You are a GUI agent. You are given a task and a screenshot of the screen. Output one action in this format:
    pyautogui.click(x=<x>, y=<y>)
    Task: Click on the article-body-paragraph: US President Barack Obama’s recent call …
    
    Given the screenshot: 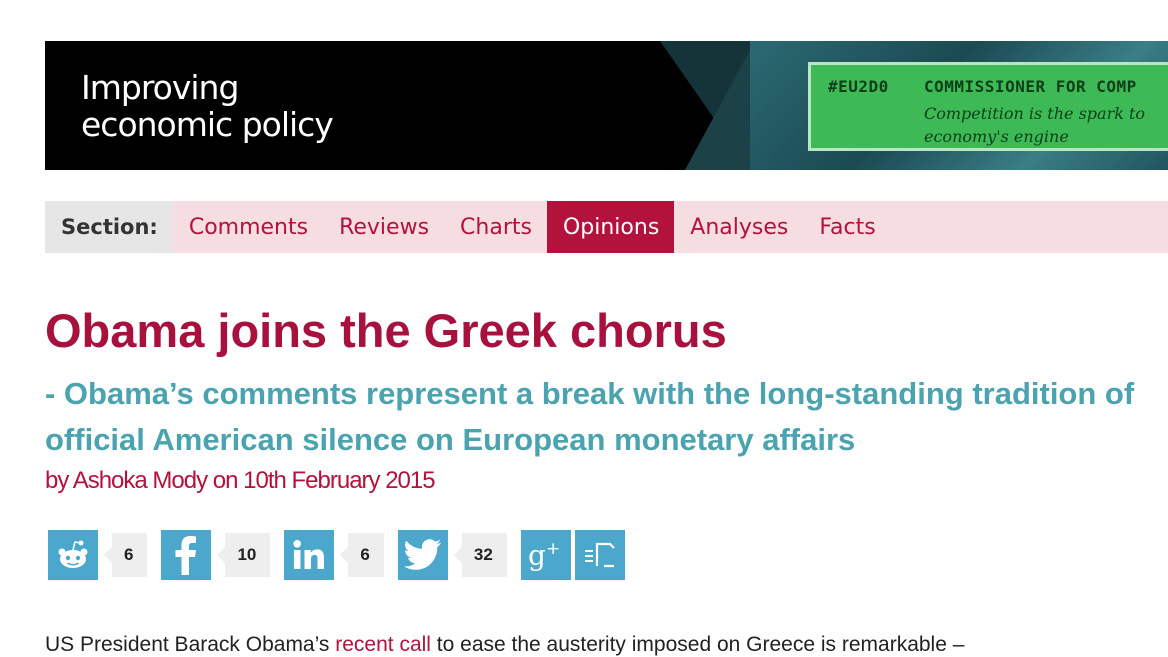 What is the action you would take?
    pyautogui.click(x=504, y=645)
    